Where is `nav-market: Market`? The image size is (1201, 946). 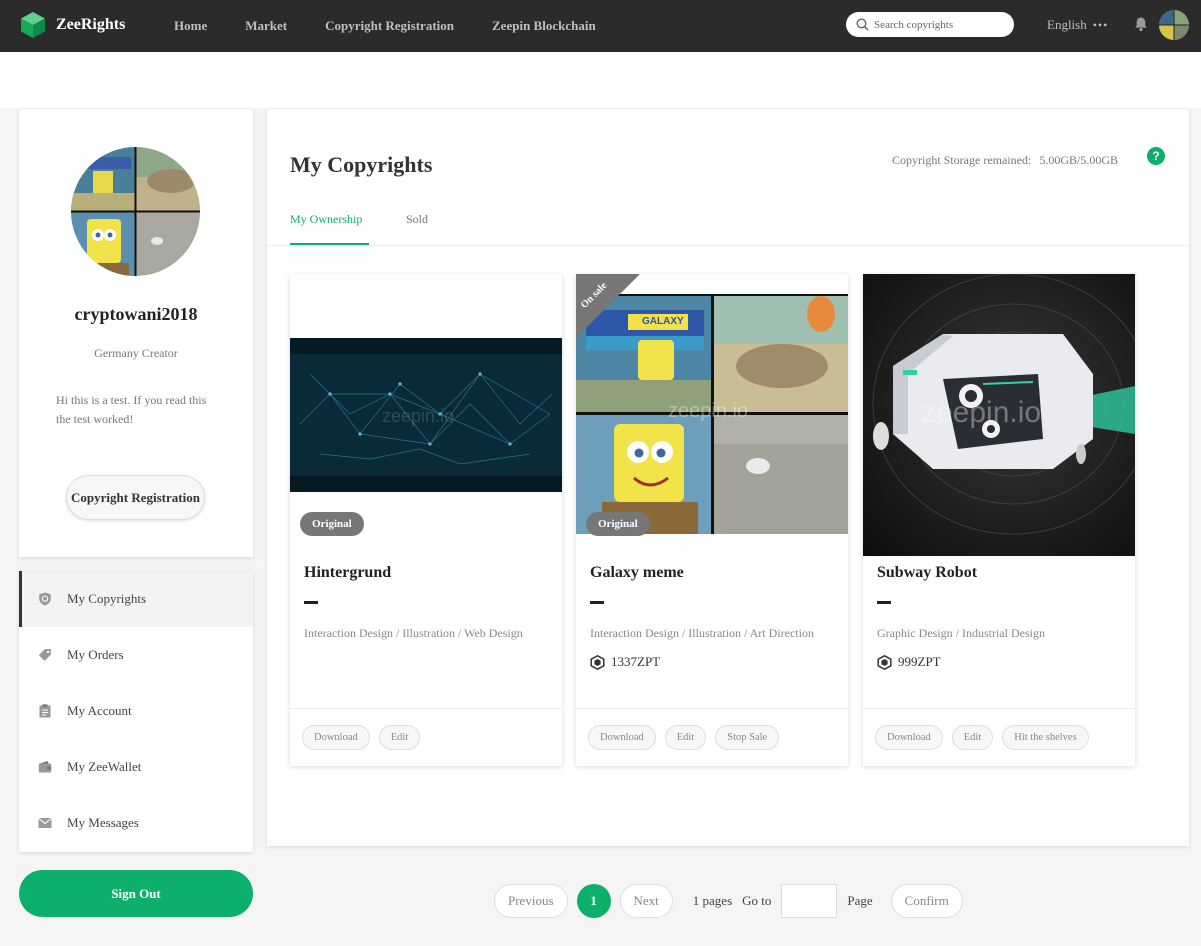 nav-market: Market is located at coordinates (266, 26).